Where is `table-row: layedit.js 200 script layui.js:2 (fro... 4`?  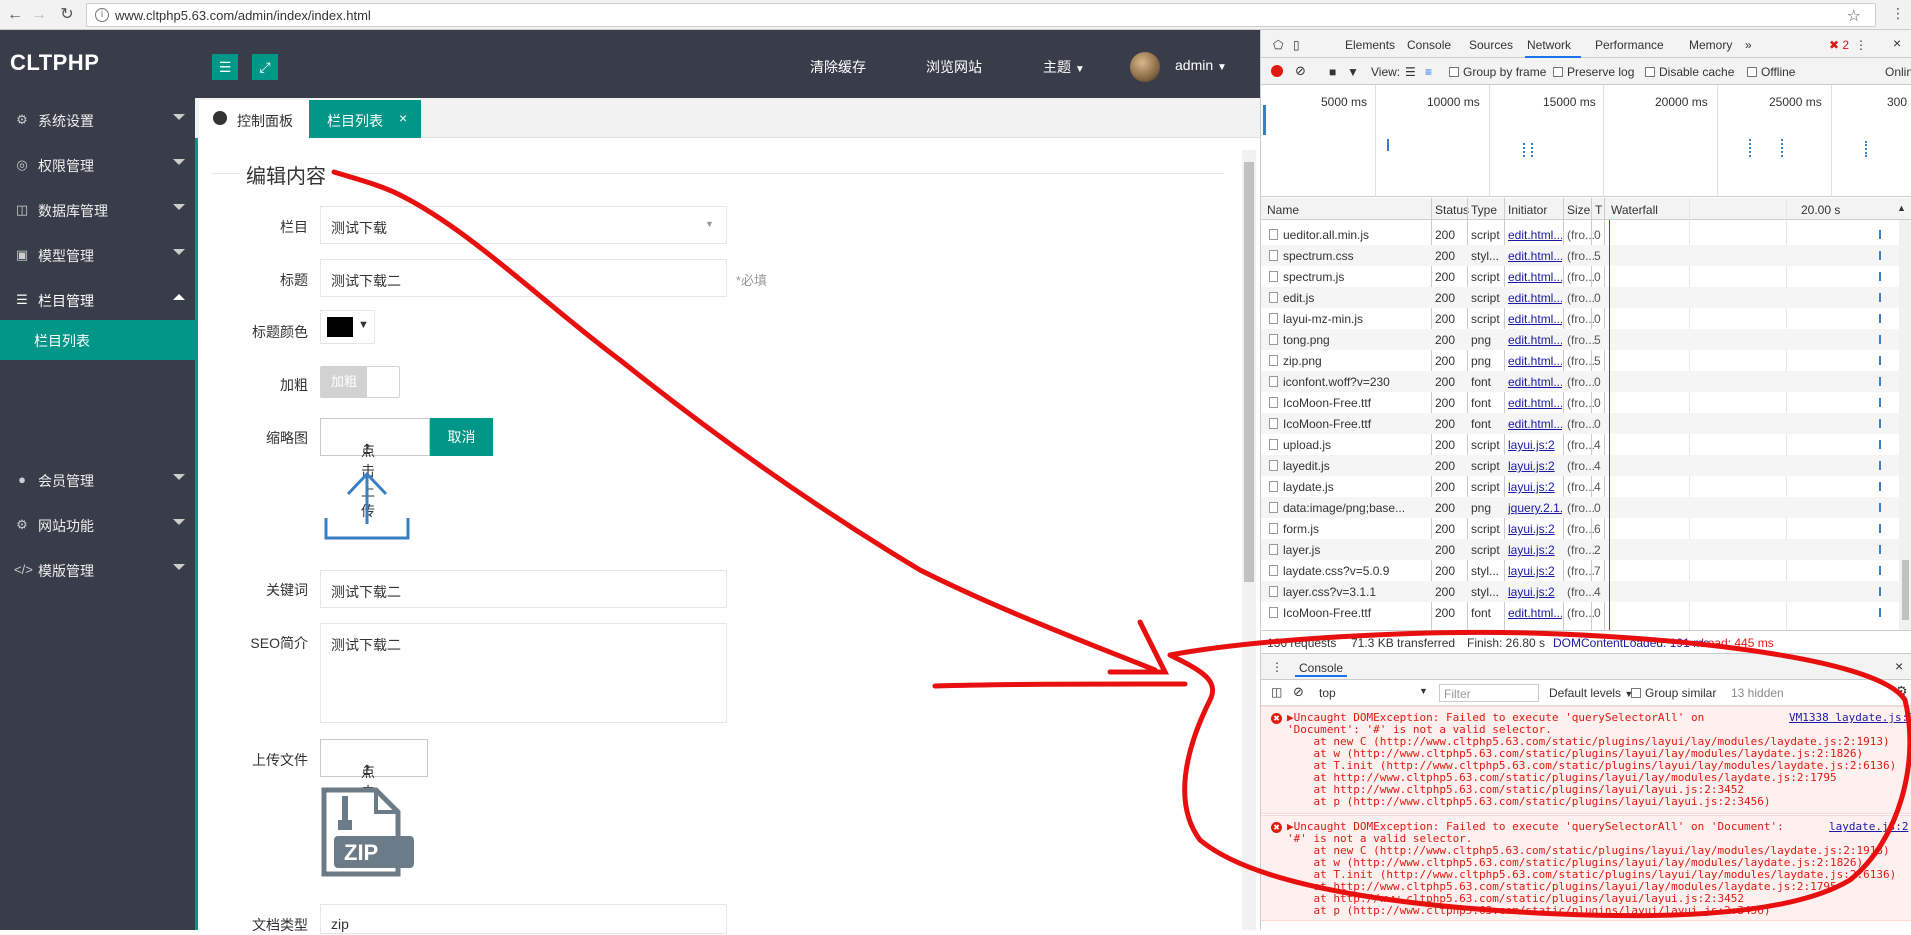 table-row: layedit.js 200 script layui.js:2 (fro... 4 is located at coordinates (1581, 465).